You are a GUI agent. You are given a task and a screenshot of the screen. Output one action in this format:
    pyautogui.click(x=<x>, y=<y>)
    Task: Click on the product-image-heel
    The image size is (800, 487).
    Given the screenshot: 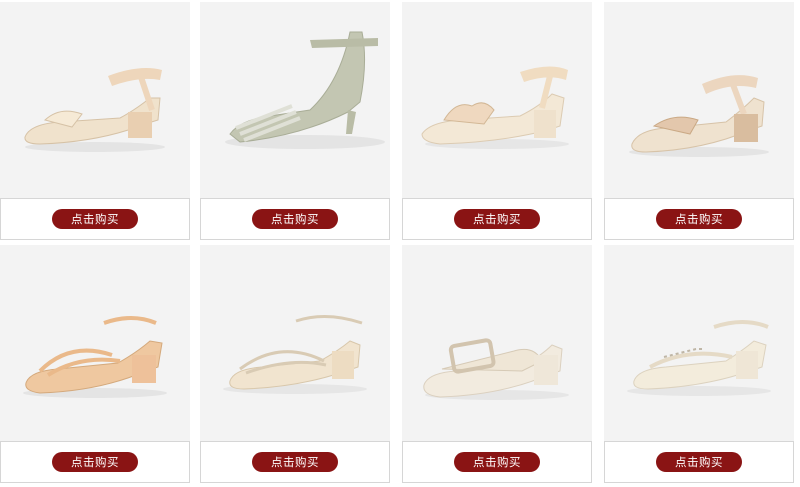 What is the action you would take?
    pyautogui.click(x=295, y=100)
    